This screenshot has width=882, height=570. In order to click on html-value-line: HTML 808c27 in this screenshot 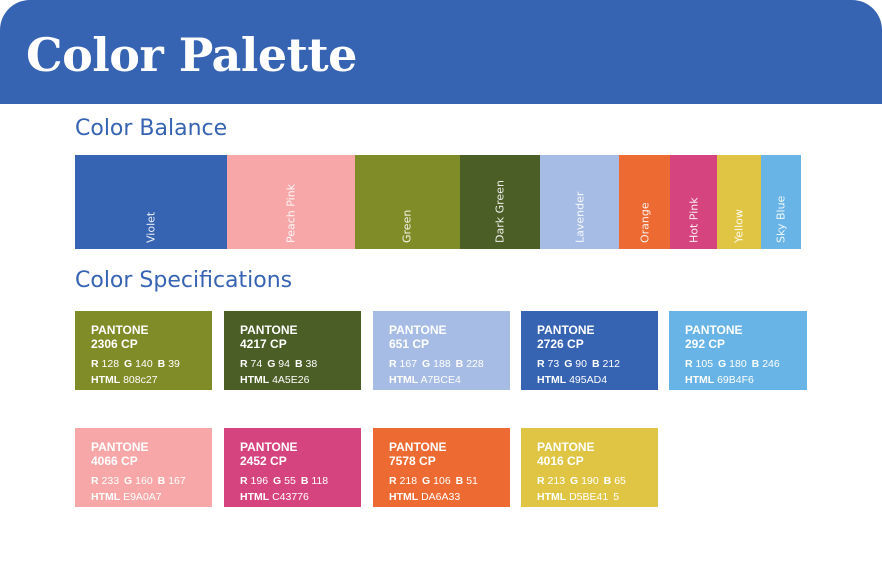, I will do `click(124, 380)`.